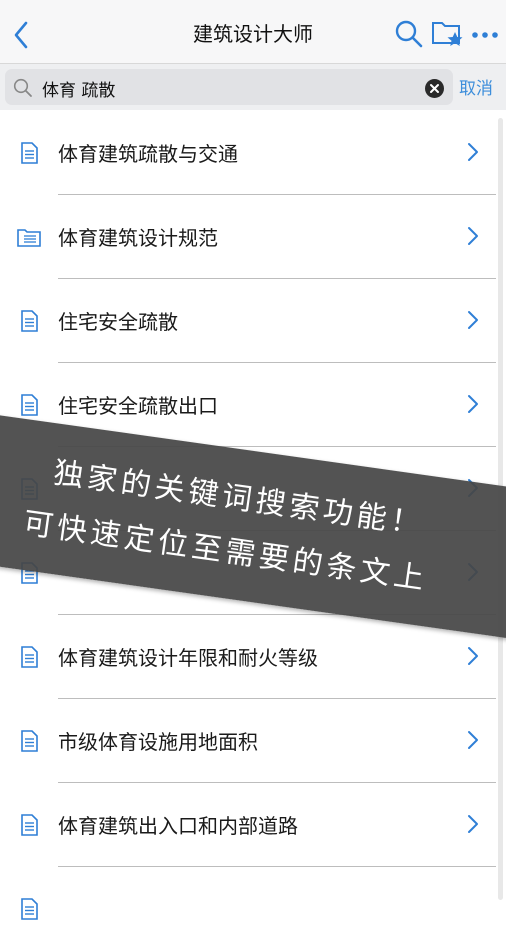  What do you see at coordinates (138, 406) in the screenshot?
I see `list-item-label: 住宅安全疏散出口` at bounding box center [138, 406].